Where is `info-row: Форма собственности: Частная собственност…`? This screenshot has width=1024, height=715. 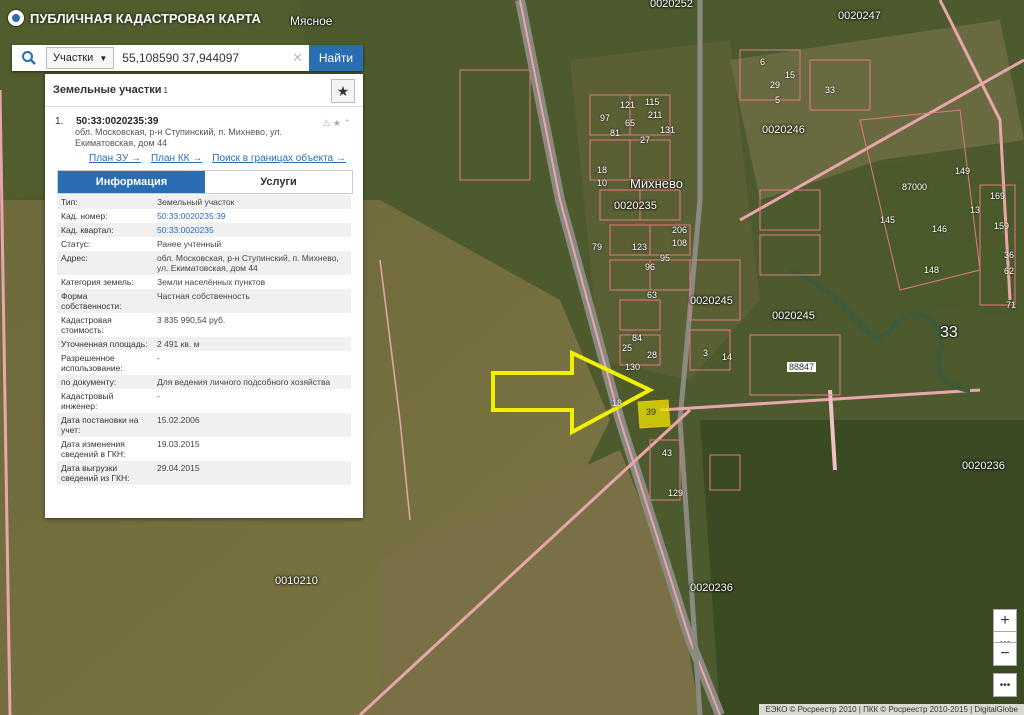 info-row: Форма собственности: Частная собственност… is located at coordinates (204, 301).